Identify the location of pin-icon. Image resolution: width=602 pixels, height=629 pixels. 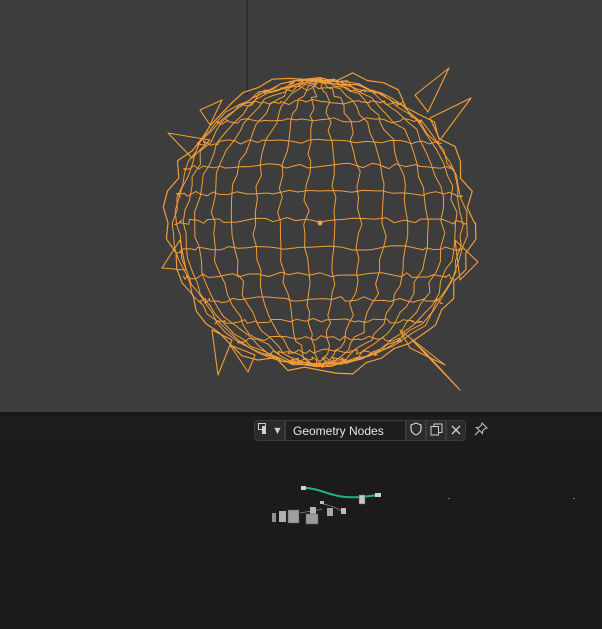
(481, 430).